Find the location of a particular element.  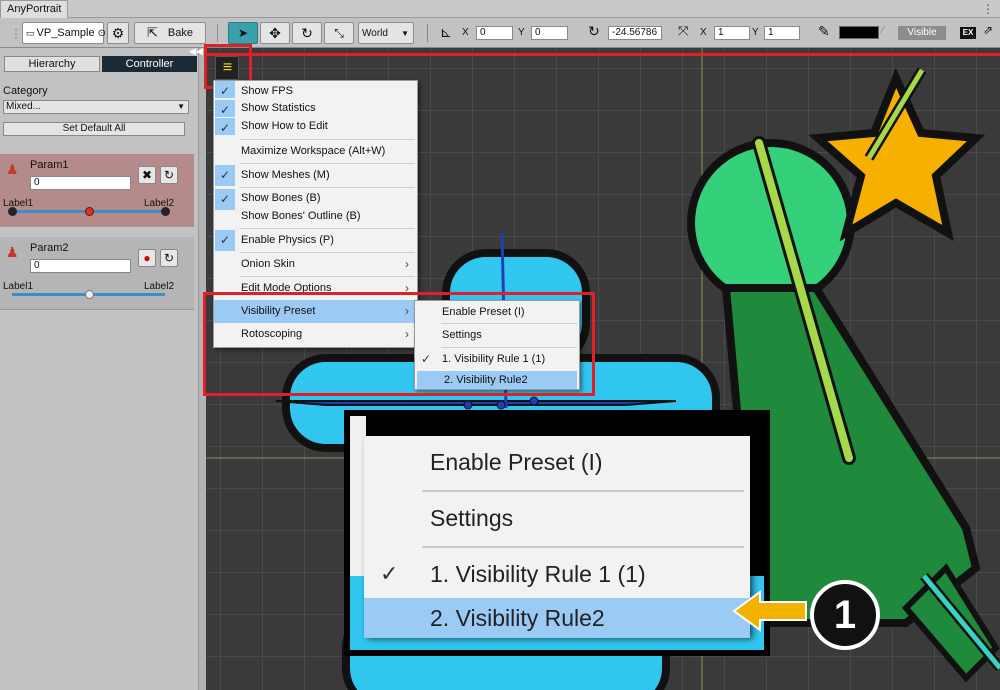

close-icon: ✖ is located at coordinates (147, 175).